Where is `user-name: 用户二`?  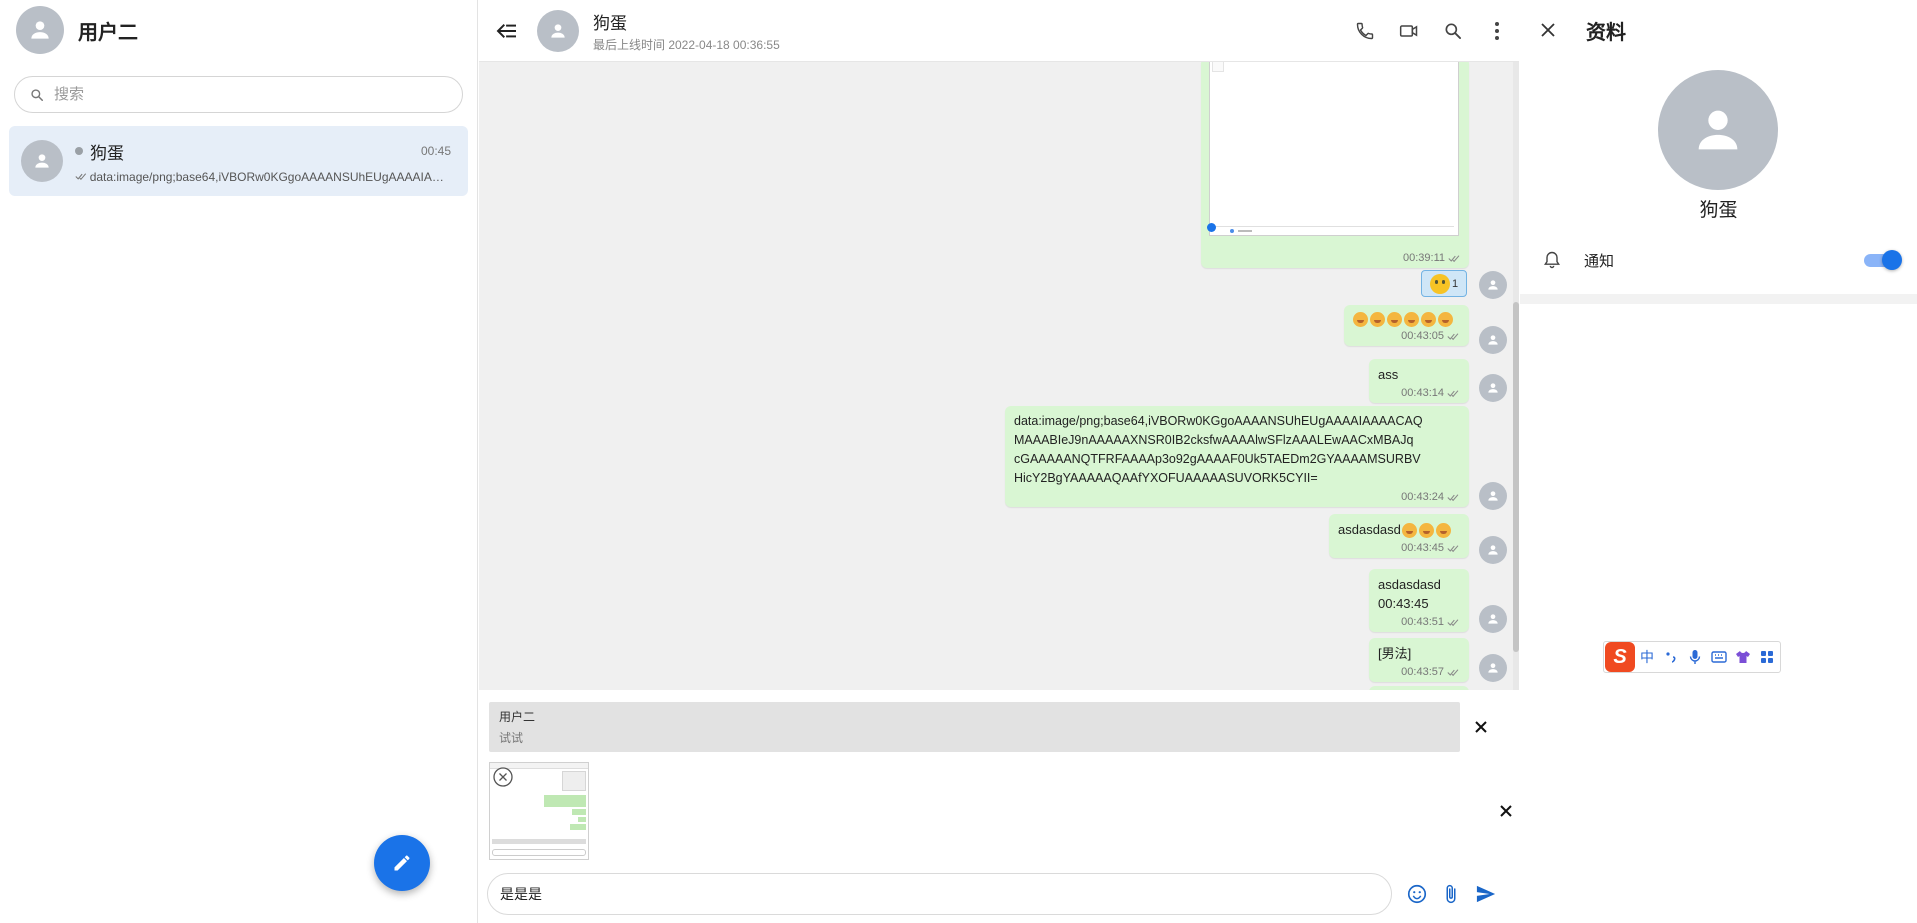 user-name: 用户二 is located at coordinates (108, 32).